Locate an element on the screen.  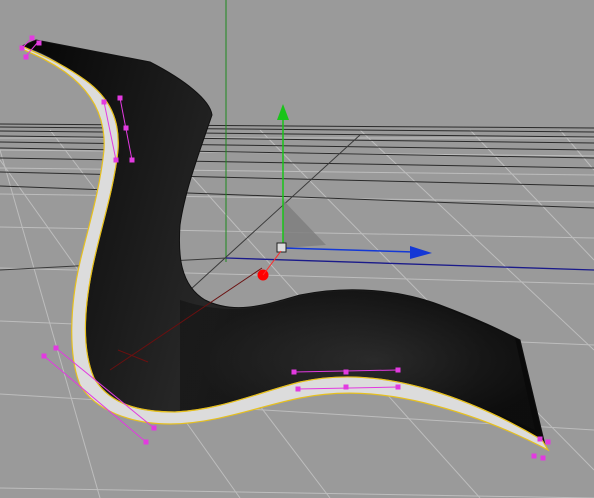
gizmo-x-axis is located at coordinates (348, 250).